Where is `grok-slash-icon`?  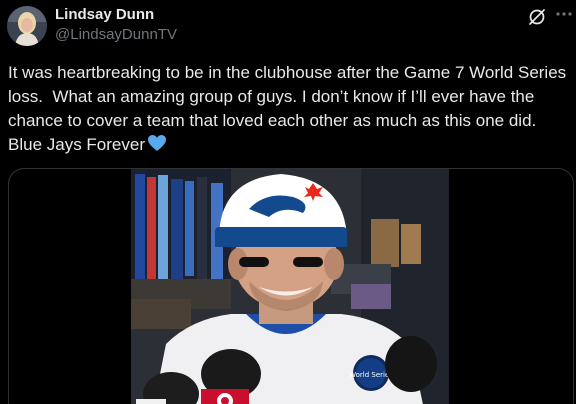
grok-slash-icon is located at coordinates (537, 17).